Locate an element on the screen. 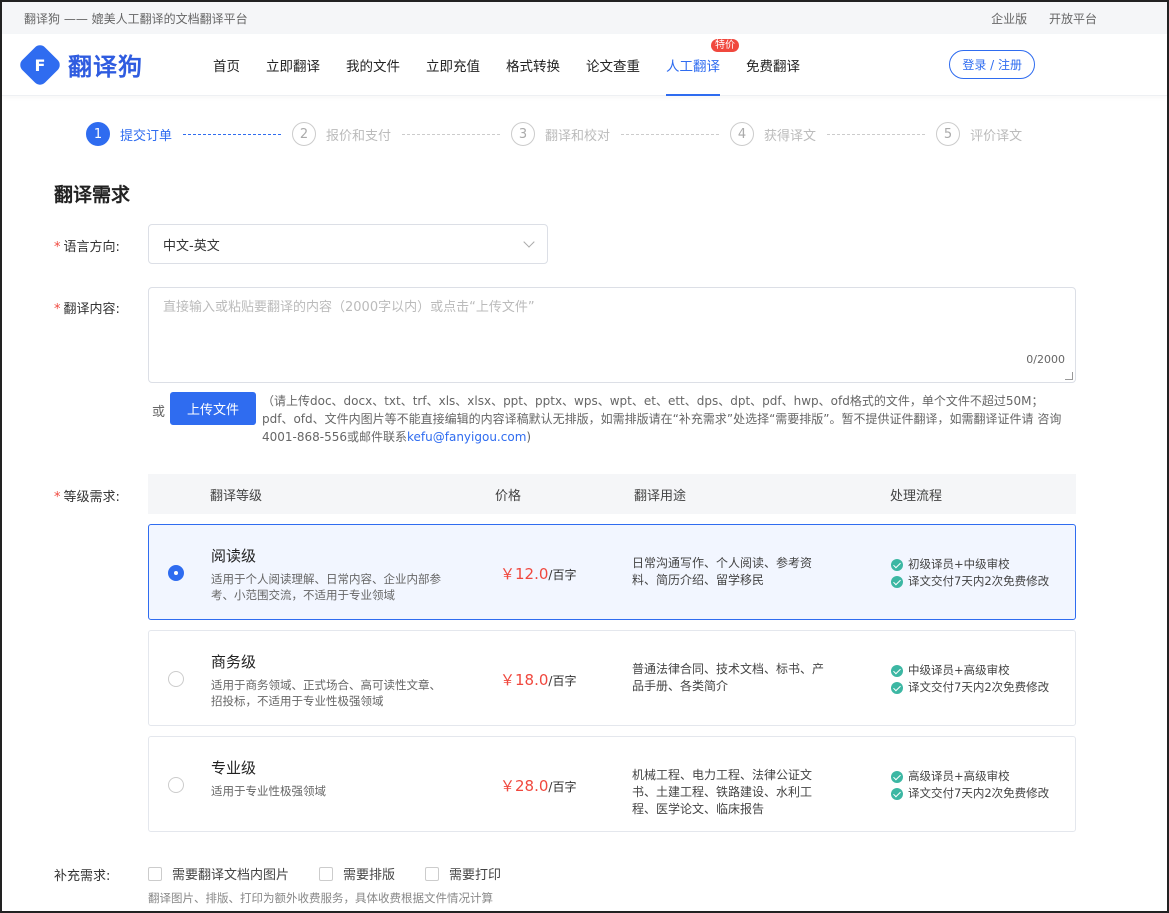 Image resolution: width=1169 pixels, height=913 pixels. nav-format-convert: 格式转换 is located at coordinates (533, 65).